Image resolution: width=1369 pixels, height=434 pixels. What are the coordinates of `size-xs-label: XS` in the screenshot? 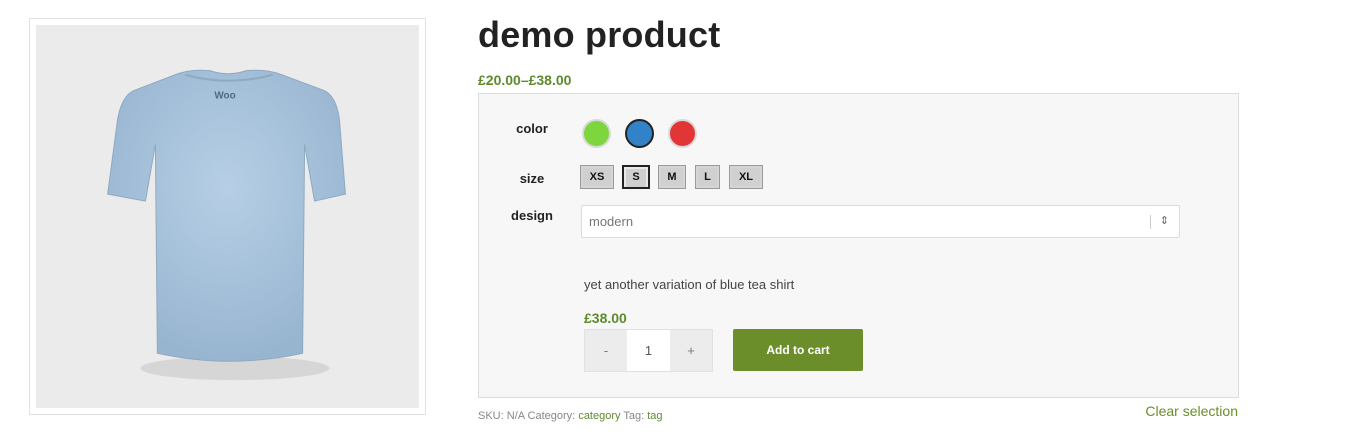 It's located at (597, 177).